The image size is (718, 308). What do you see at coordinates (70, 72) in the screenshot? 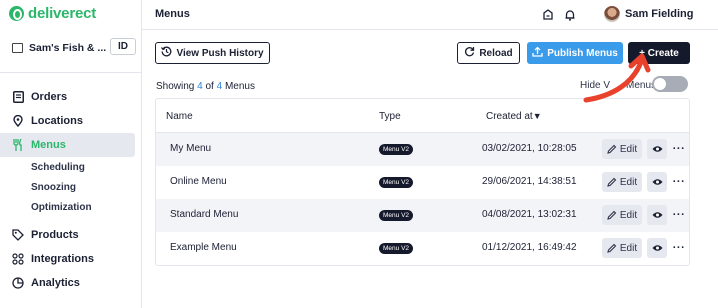
I see `sidebar-divider` at bounding box center [70, 72].